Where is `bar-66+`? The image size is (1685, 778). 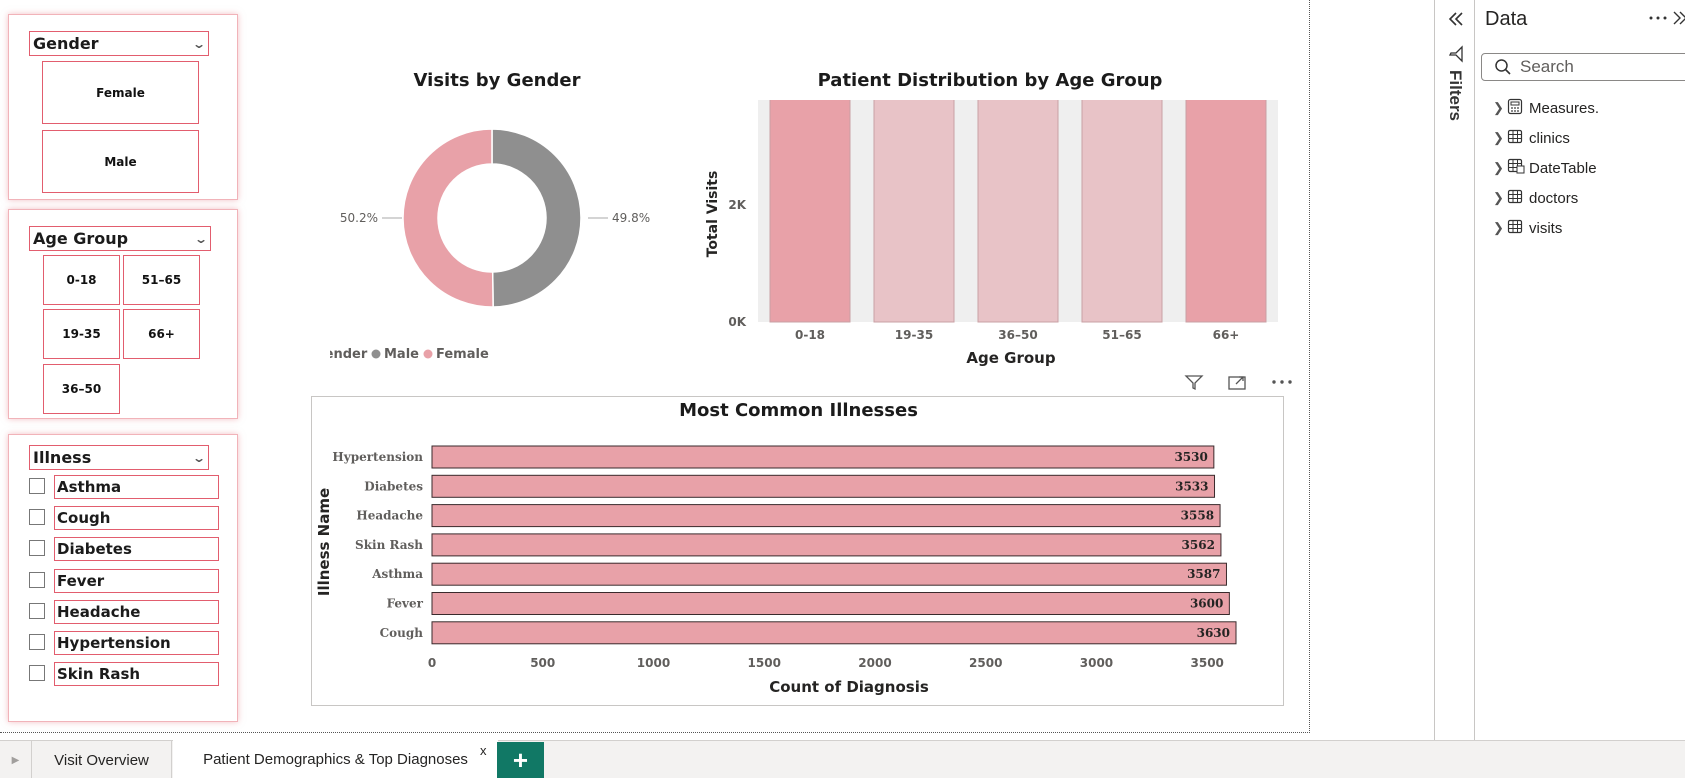 bar-66+ is located at coordinates (1226, 211).